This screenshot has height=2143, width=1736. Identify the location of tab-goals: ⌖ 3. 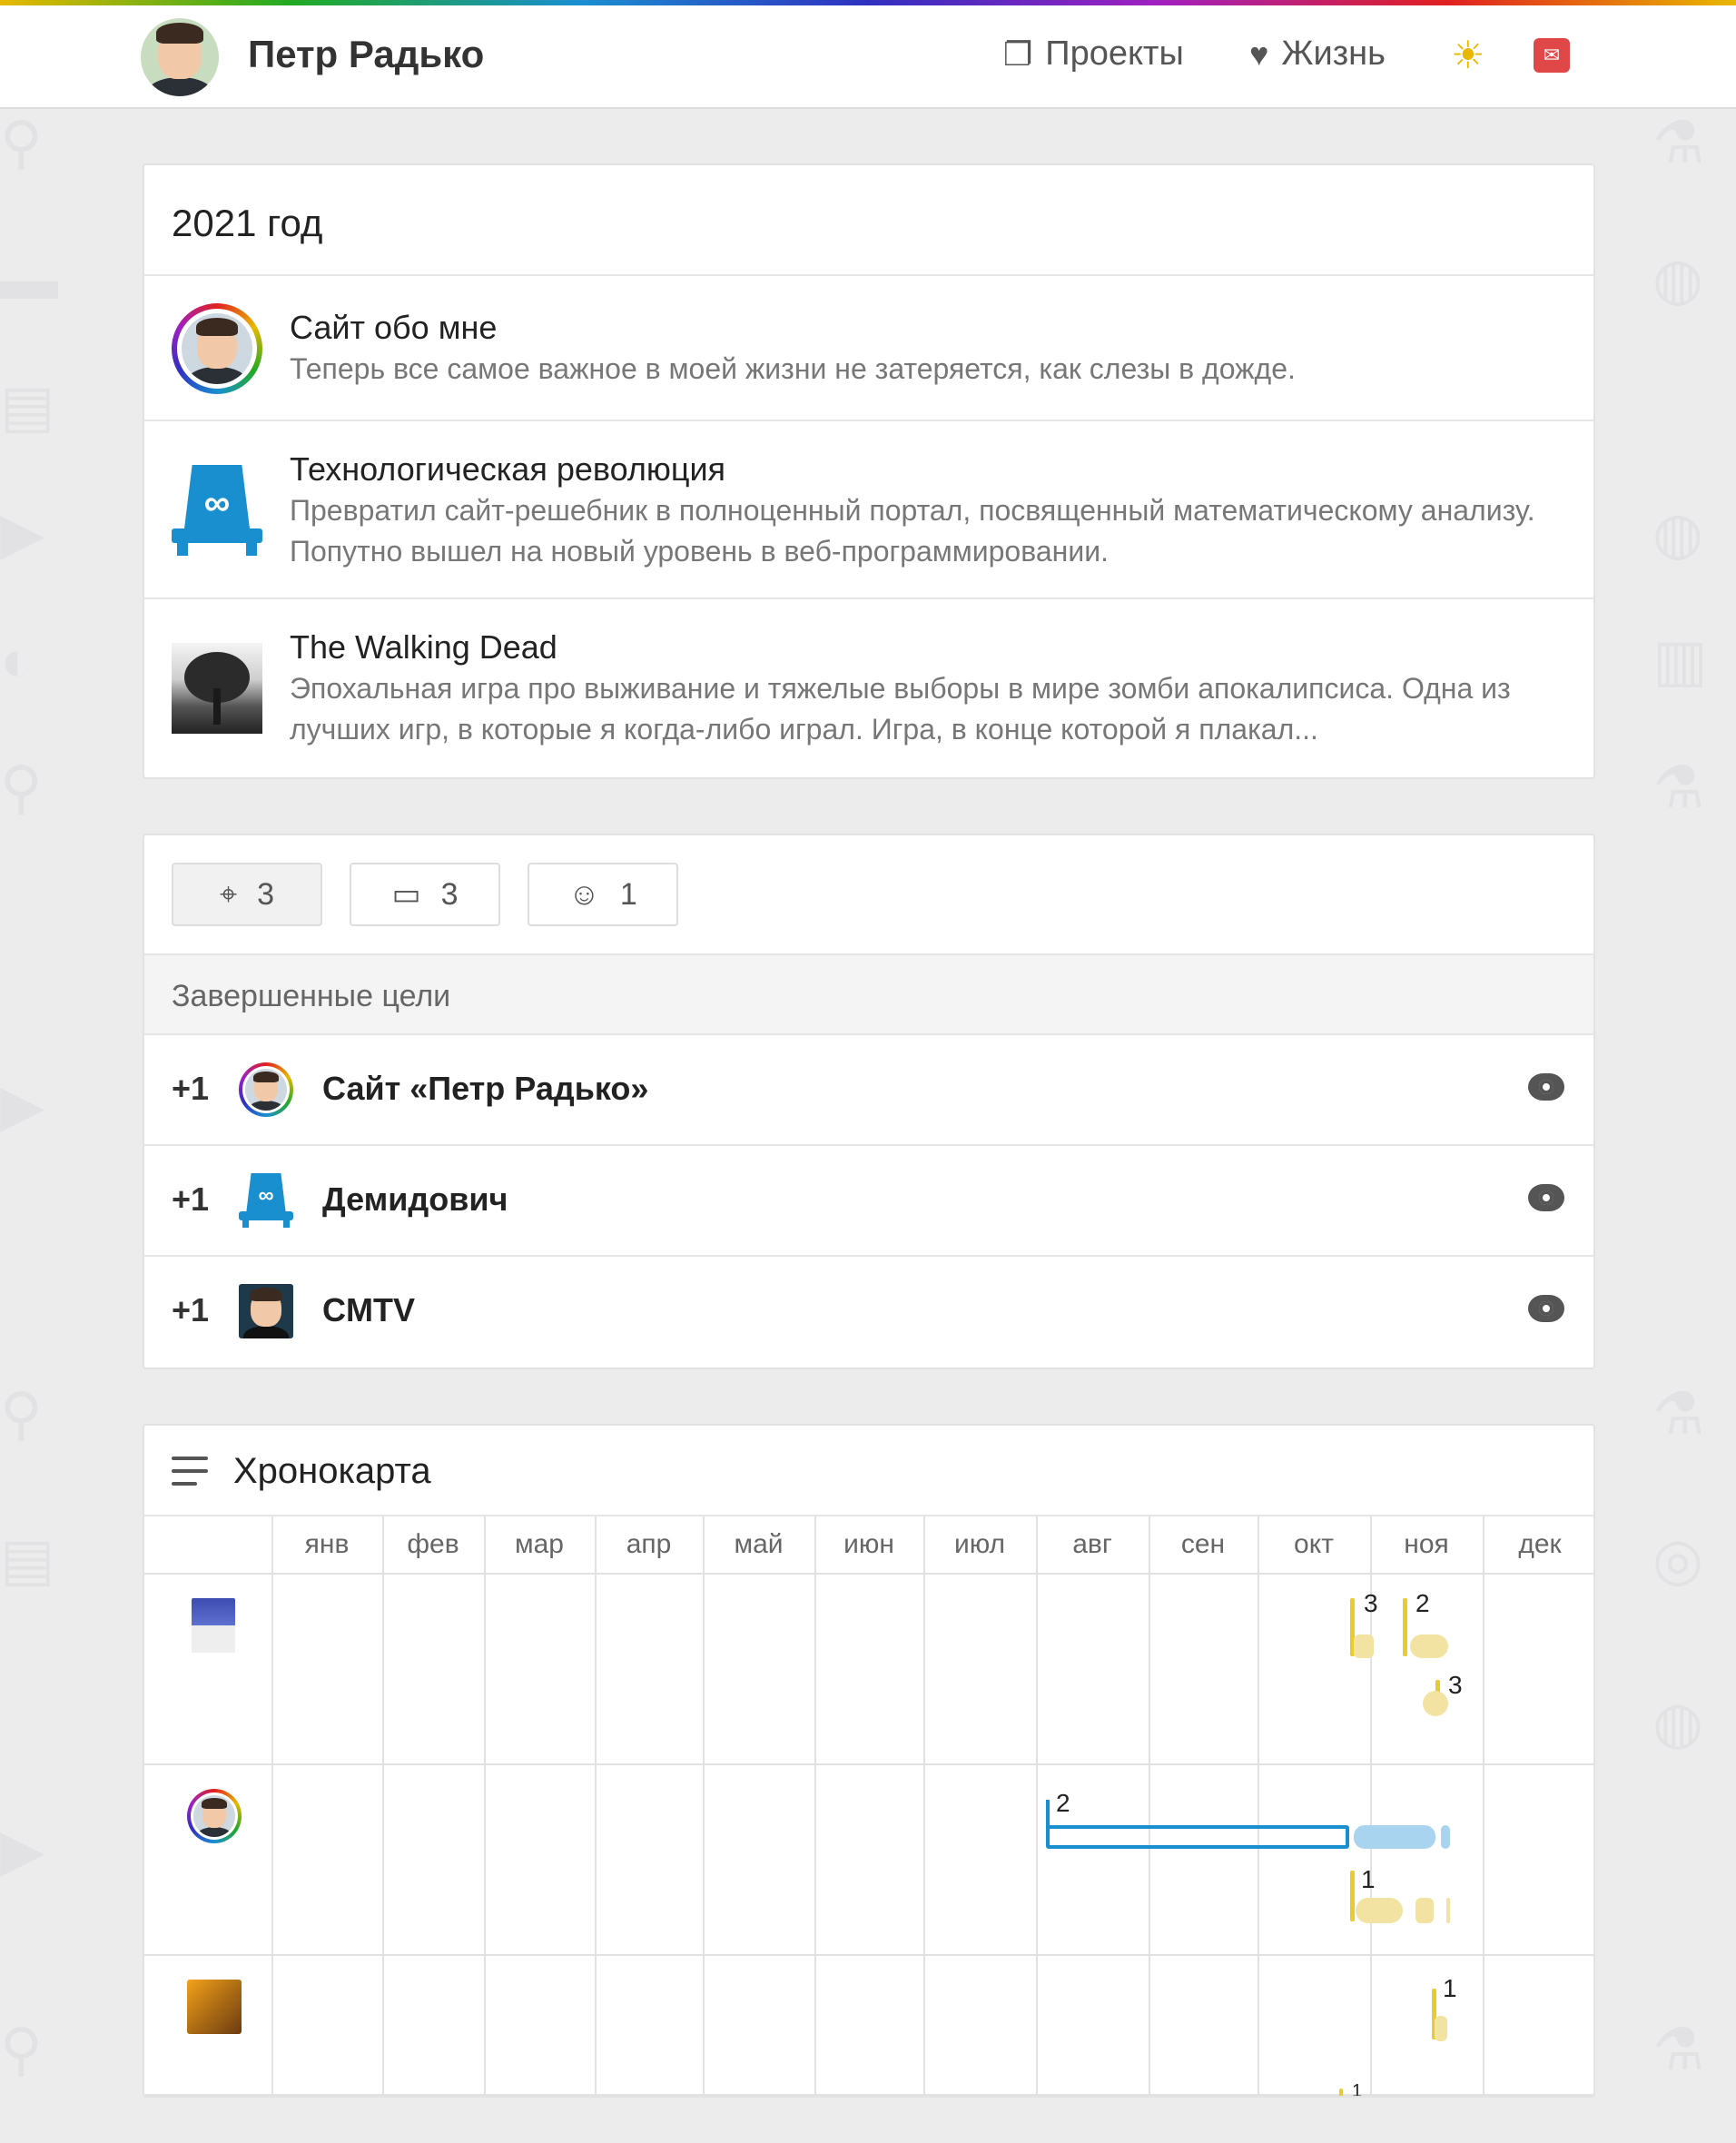
(247, 894).